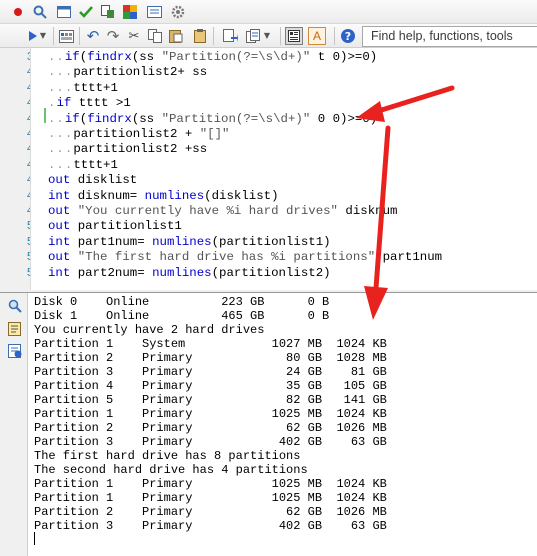 The width and height of the screenshot is (537, 556). Describe the element at coordinates (127, 149) in the screenshot. I see `code-line: ...partitionlist2 +ss` at that location.